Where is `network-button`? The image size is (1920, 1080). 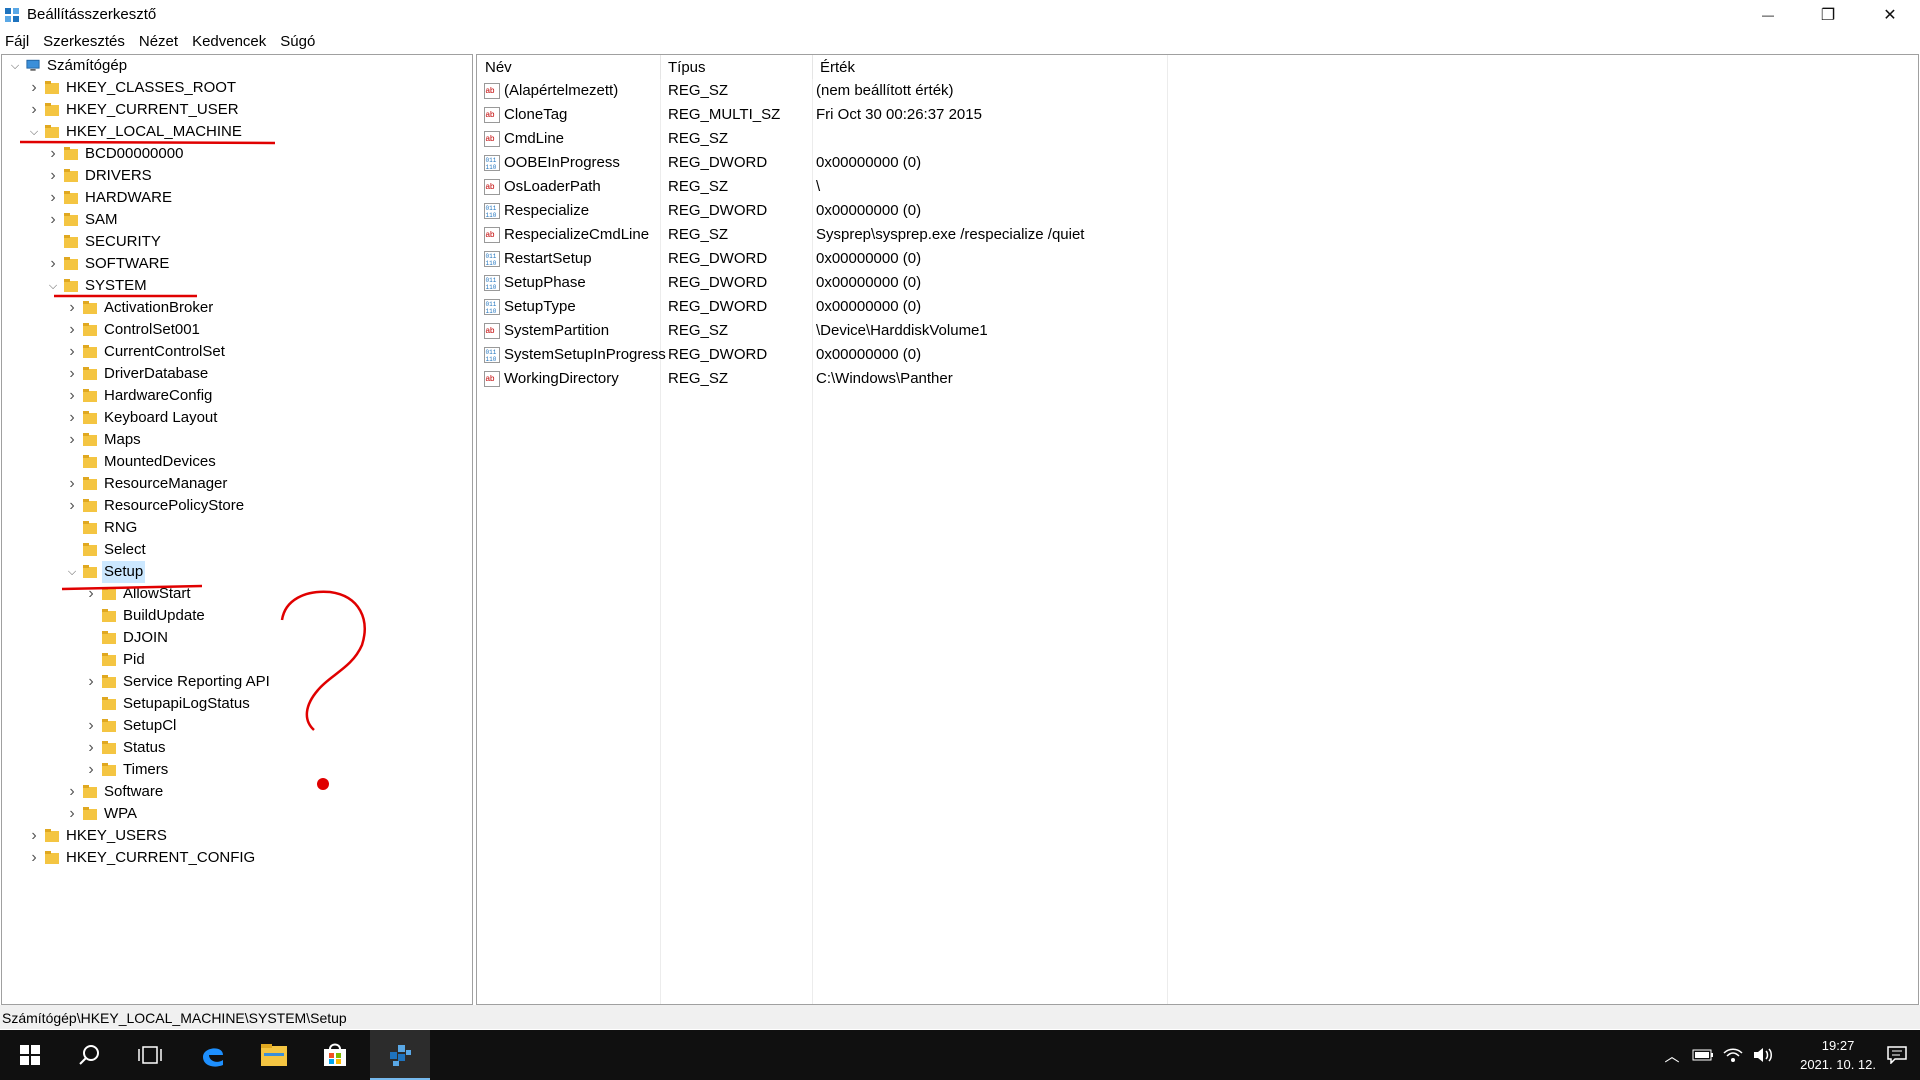 network-button is located at coordinates (1733, 1055).